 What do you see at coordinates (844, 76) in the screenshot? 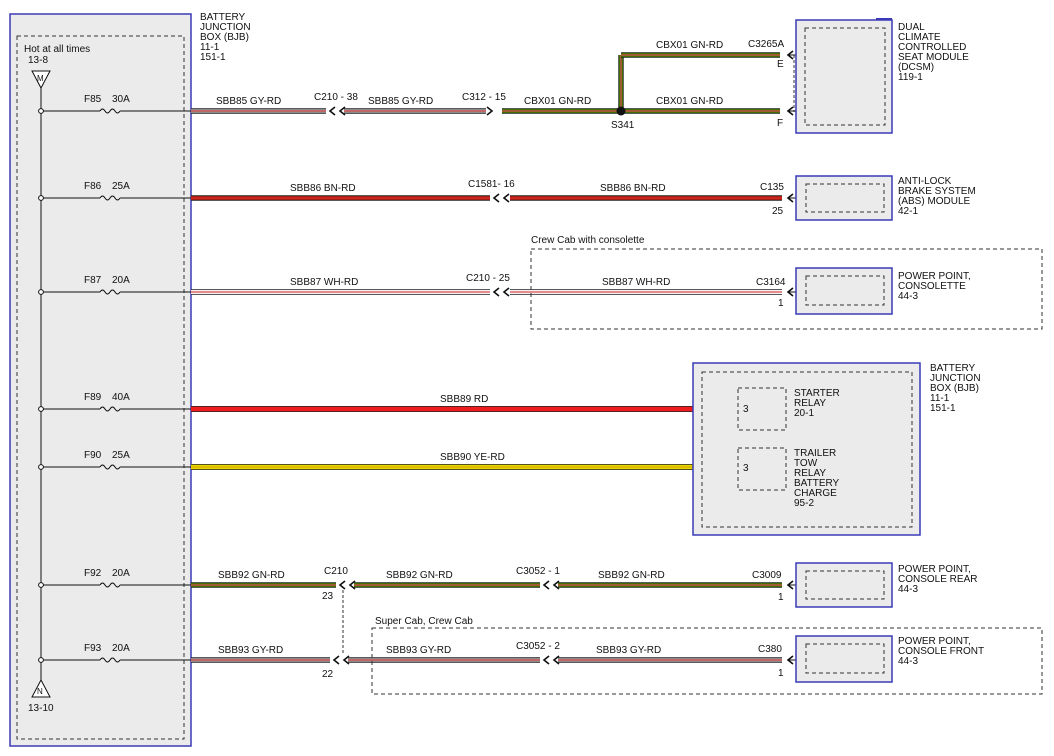
I see `dcsm-box` at bounding box center [844, 76].